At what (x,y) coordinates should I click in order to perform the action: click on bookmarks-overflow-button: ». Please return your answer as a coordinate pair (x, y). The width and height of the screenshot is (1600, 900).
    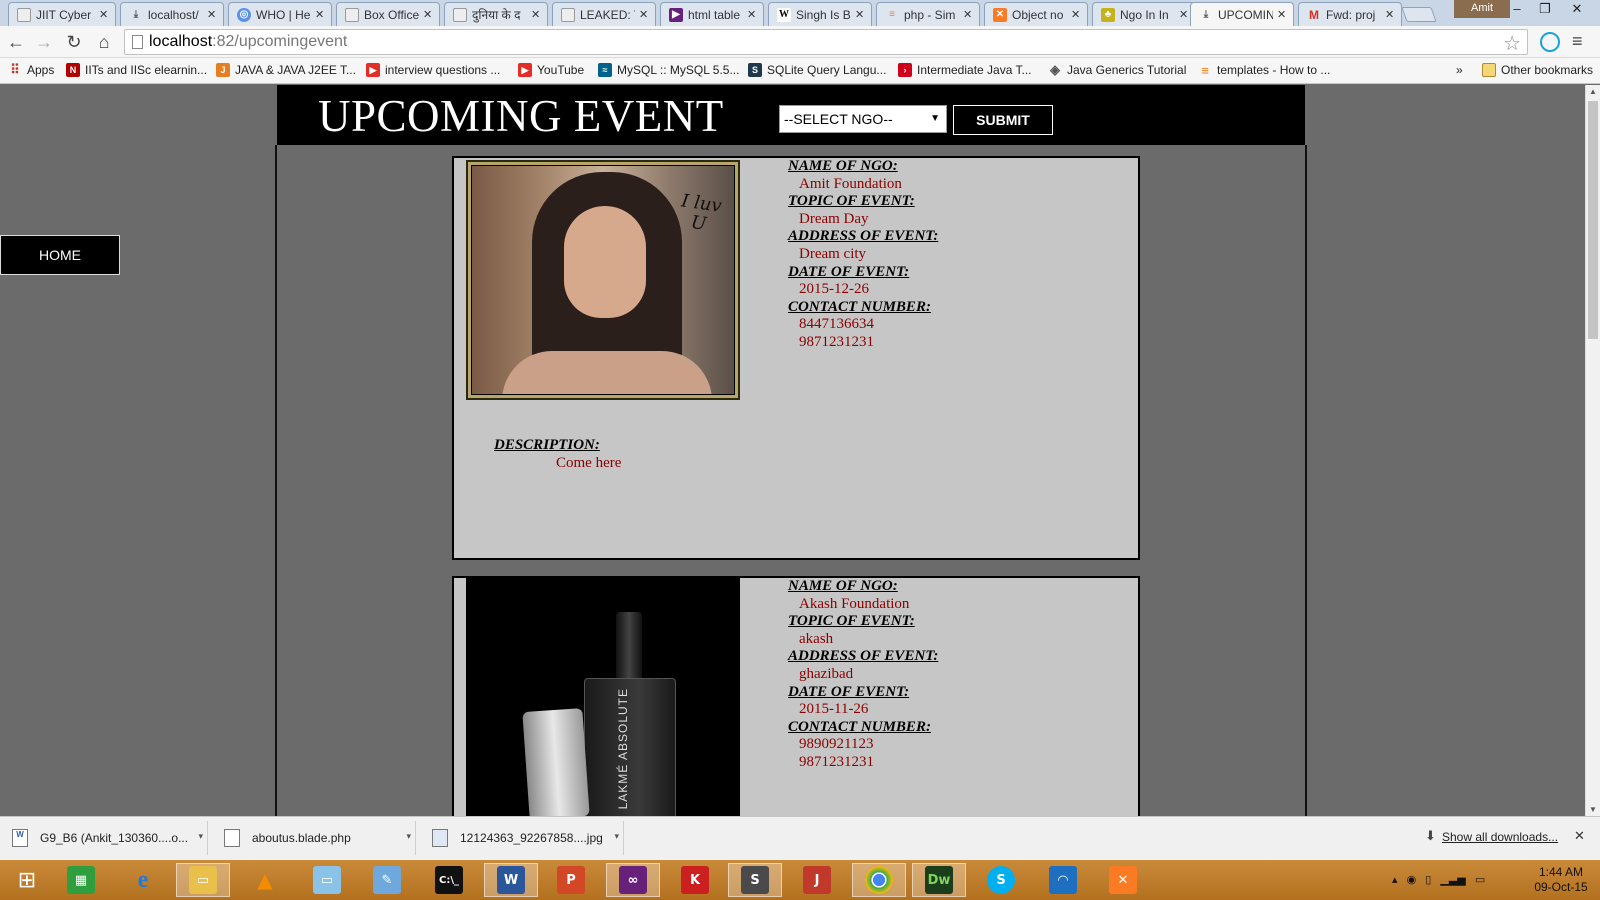
    Looking at the image, I should click on (1459, 70).